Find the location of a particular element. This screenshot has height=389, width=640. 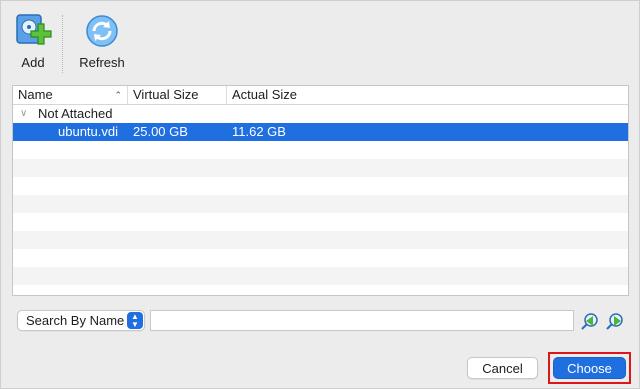

search-next-icon is located at coordinates (614, 321).